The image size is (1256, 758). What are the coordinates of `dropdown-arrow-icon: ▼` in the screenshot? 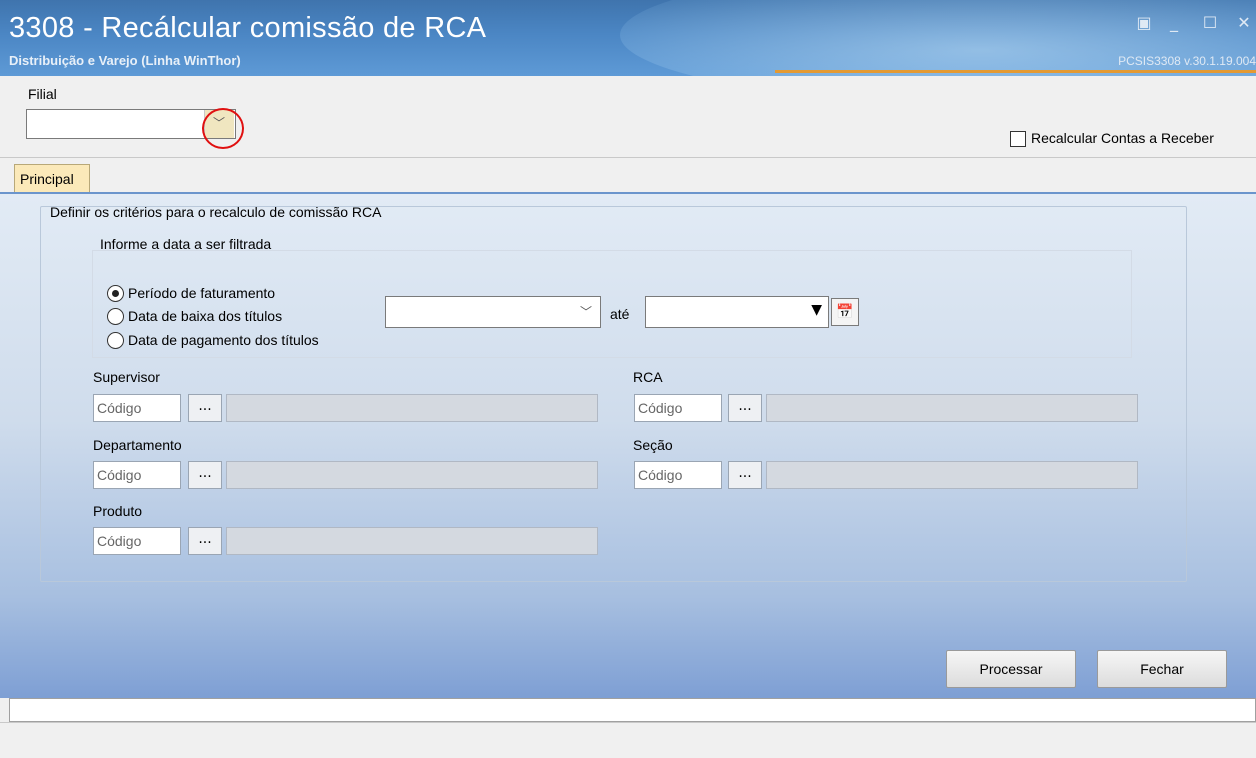 It's located at (816, 310).